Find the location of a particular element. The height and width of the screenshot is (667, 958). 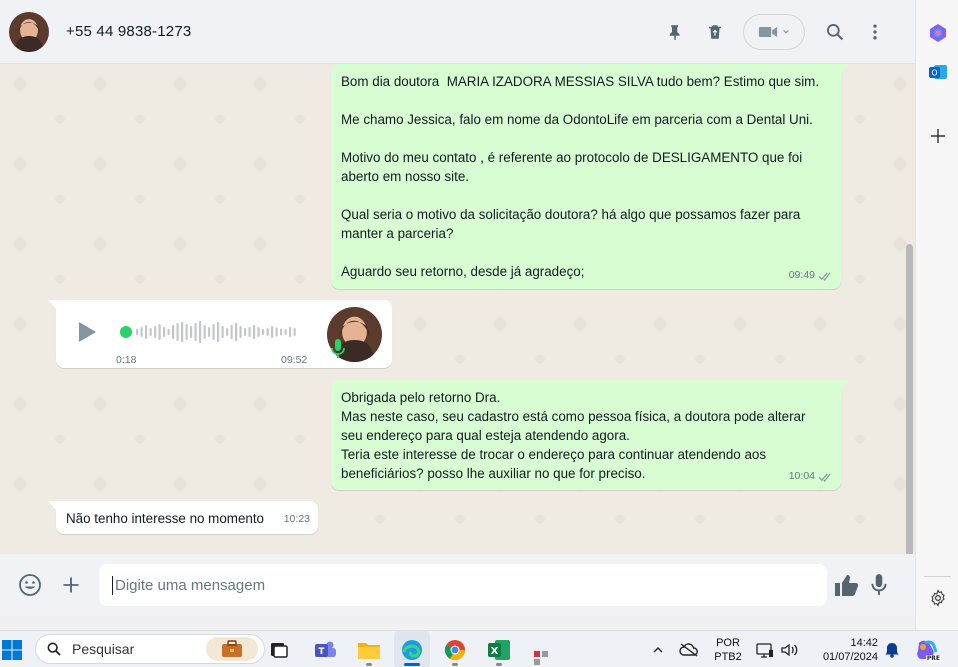

chat-header: +55 44 9838-1273 is located at coordinates (457, 32).